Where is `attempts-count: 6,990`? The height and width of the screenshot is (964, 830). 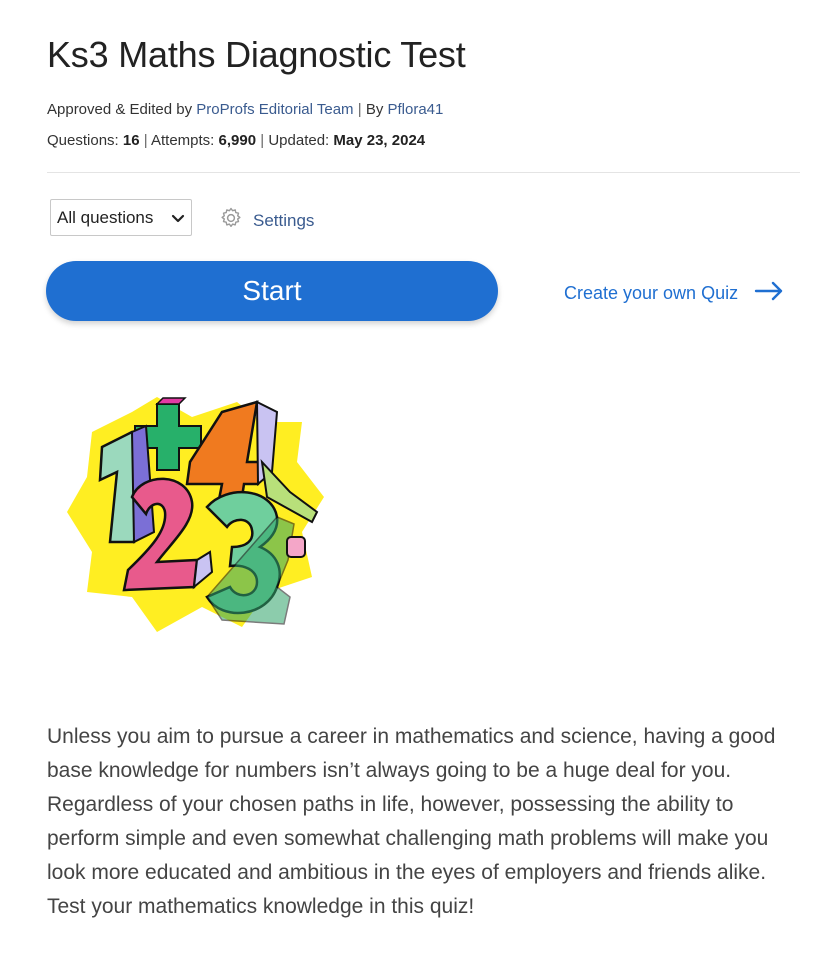
attempts-count: 6,990 is located at coordinates (237, 140).